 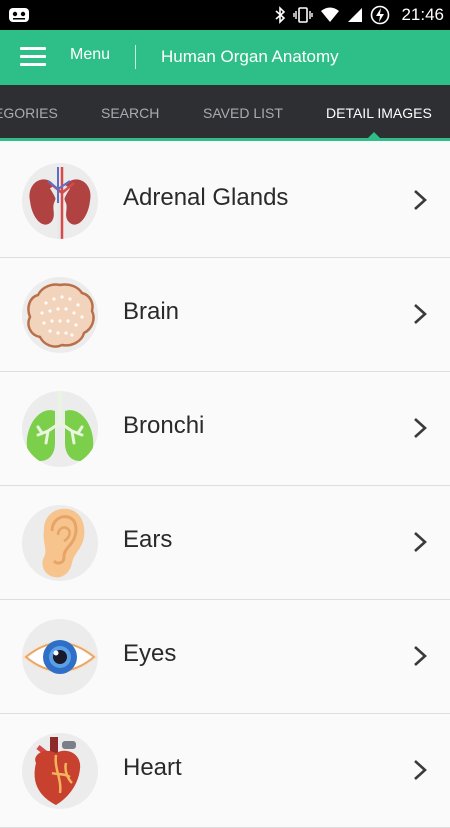 I want to click on eye-icon, so click(x=60, y=657).